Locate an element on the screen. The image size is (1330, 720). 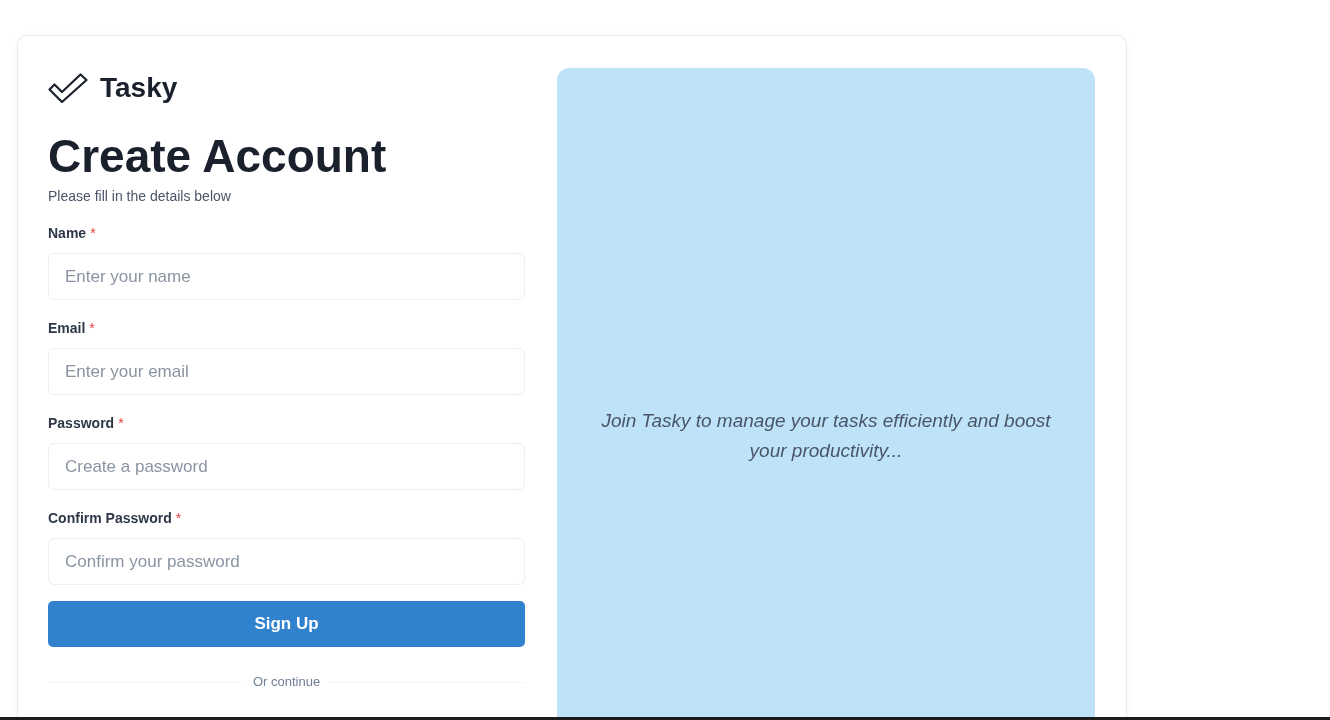
input-field: Enter your name is located at coordinates (286, 276).